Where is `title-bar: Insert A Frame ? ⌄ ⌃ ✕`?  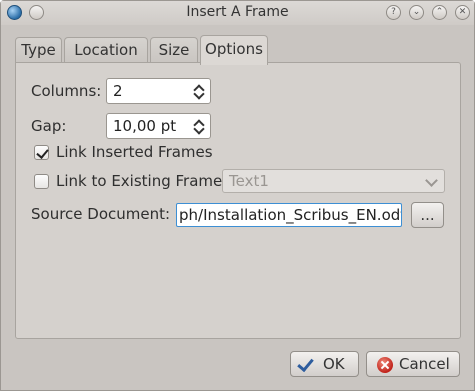 title-bar: Insert A Frame ? ⌄ ⌃ ✕ is located at coordinates (237, 13).